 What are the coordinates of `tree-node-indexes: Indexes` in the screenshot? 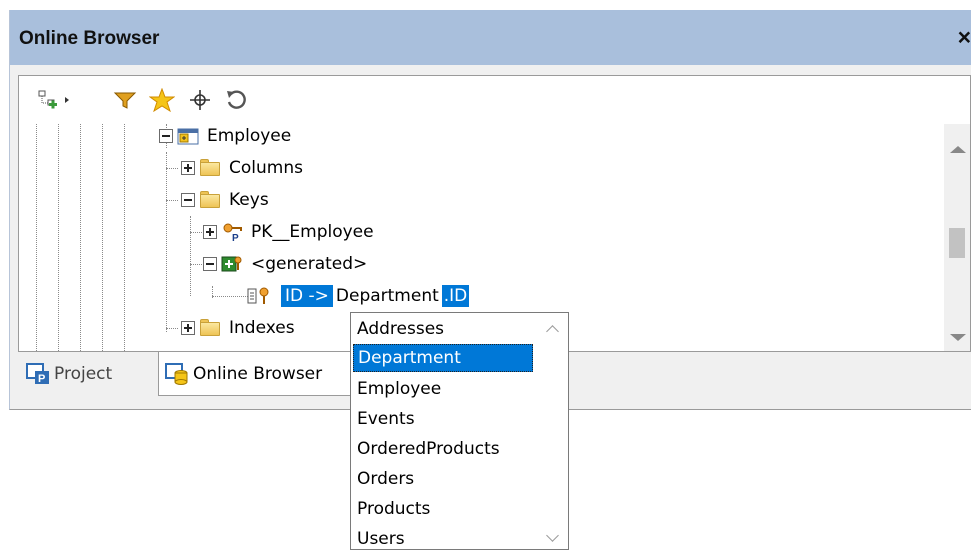 It's located at (238, 328).